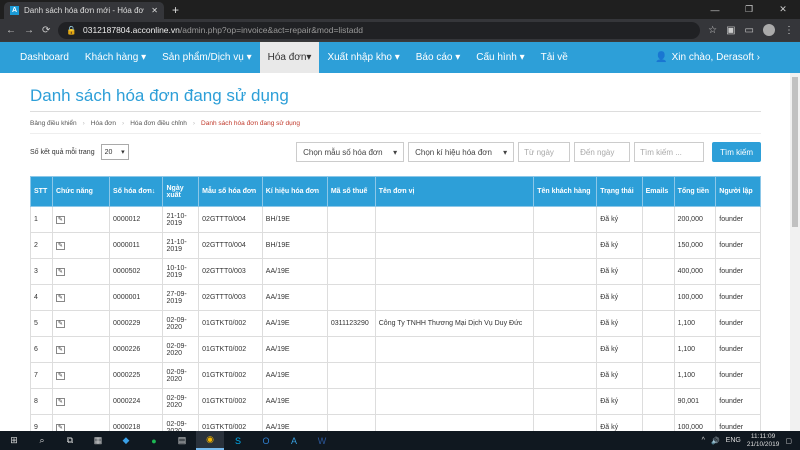 The width and height of the screenshot is (800, 450). Describe the element at coordinates (210, 440) in the screenshot. I see `chrome-icon: ◉` at that location.